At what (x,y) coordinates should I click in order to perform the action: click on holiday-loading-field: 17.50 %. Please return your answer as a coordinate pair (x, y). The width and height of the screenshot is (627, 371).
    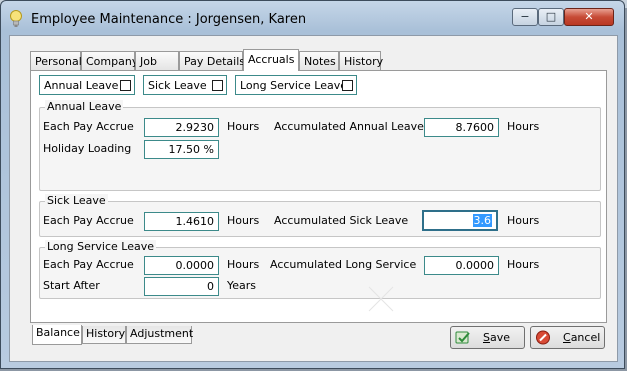
    Looking at the image, I should click on (181, 149).